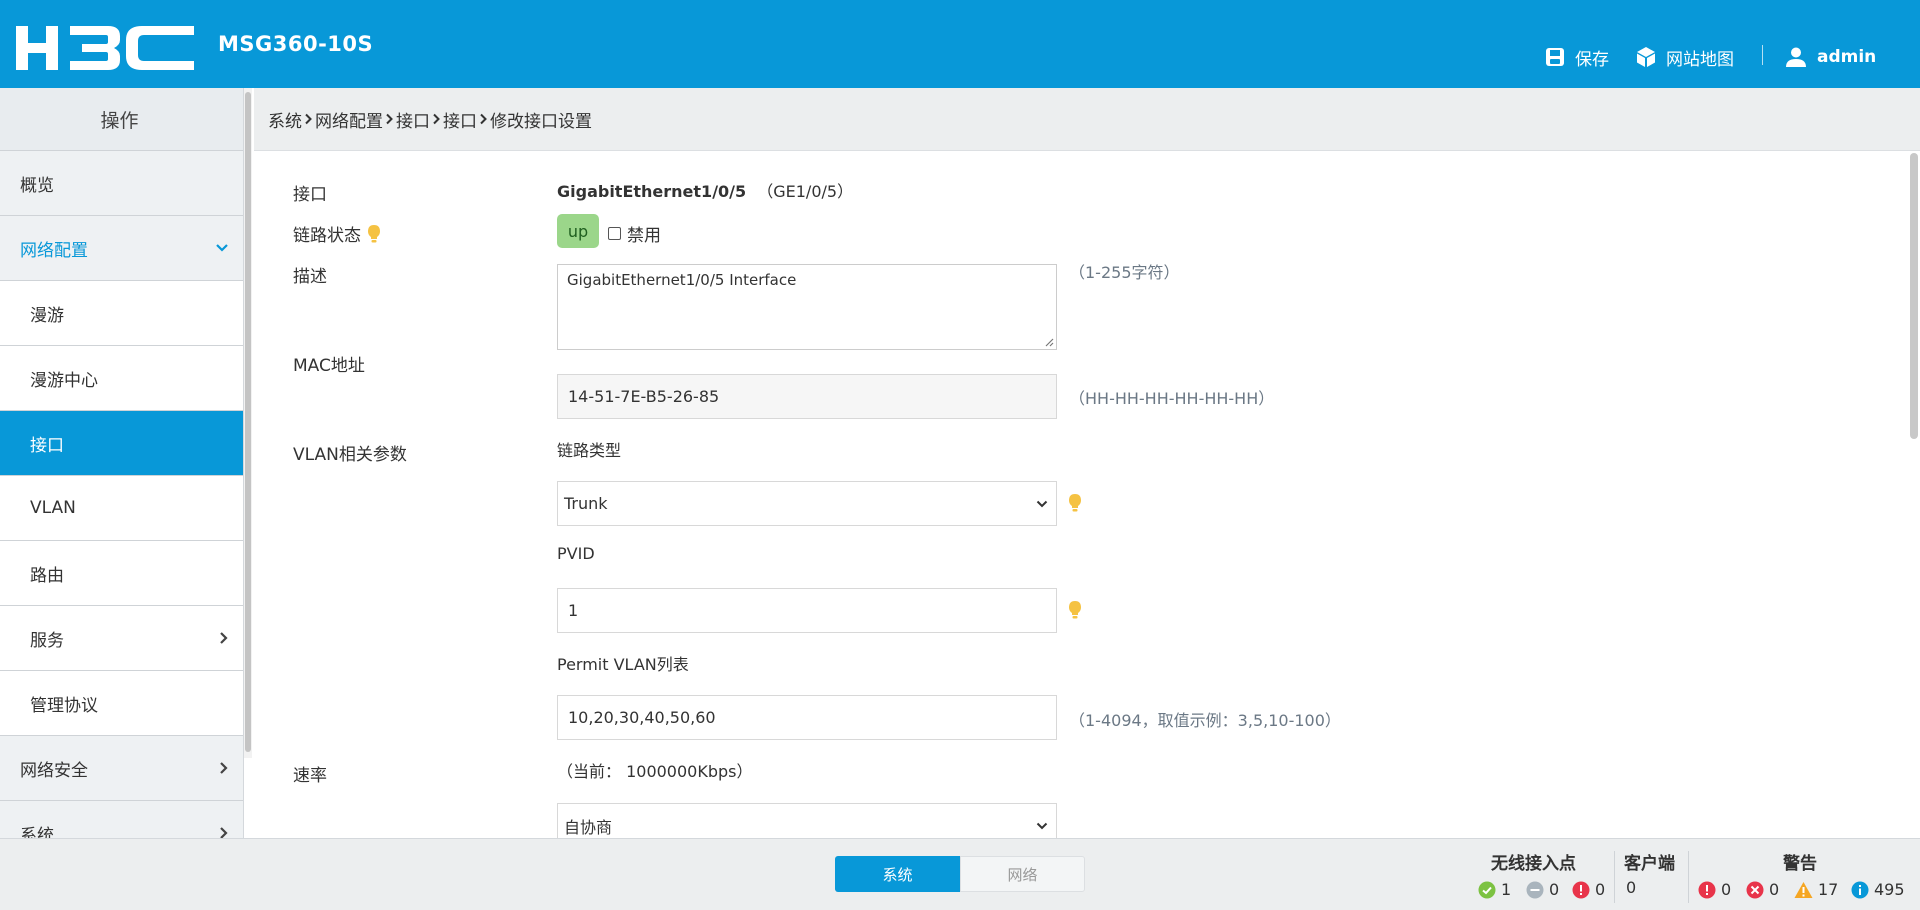 The image size is (1920, 910). I want to click on mac-value: 14-51-7E-B5-26-85, so click(644, 396).